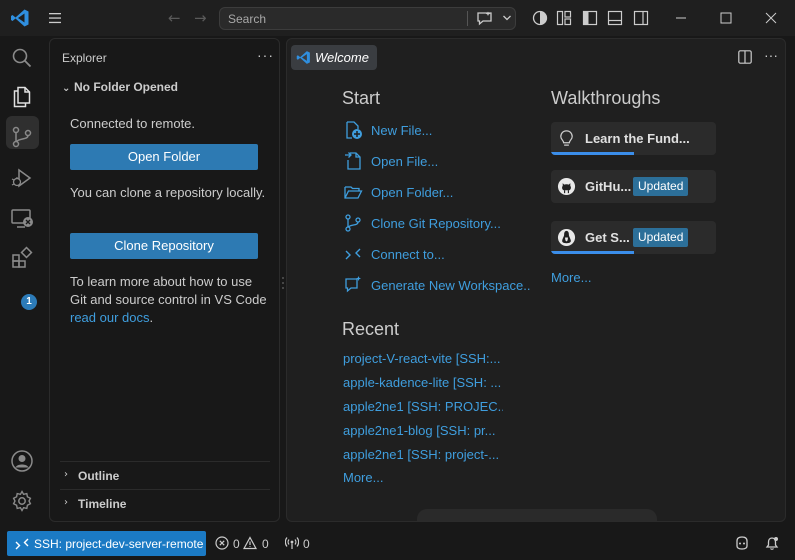  What do you see at coordinates (564, 18) in the screenshot?
I see `customize-layout-icon` at bounding box center [564, 18].